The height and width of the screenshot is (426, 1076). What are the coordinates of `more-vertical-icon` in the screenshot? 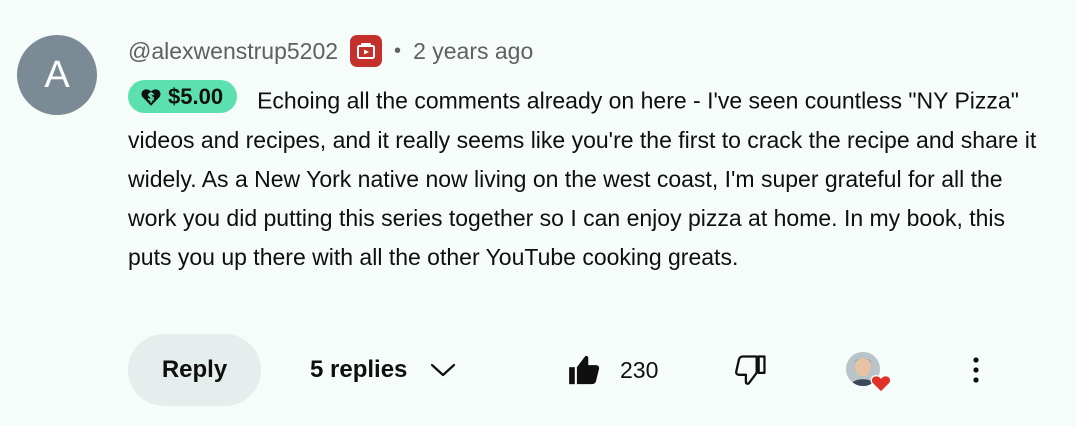 It's located at (976, 370).